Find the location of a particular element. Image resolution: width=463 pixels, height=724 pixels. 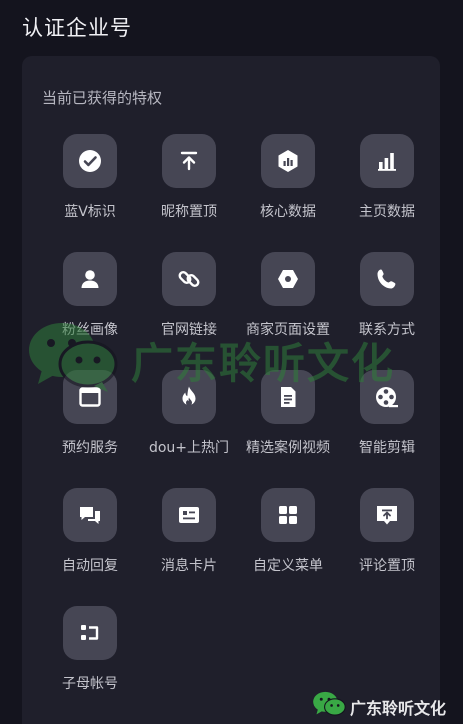

page-title: 认证企业号 is located at coordinates (77, 28).